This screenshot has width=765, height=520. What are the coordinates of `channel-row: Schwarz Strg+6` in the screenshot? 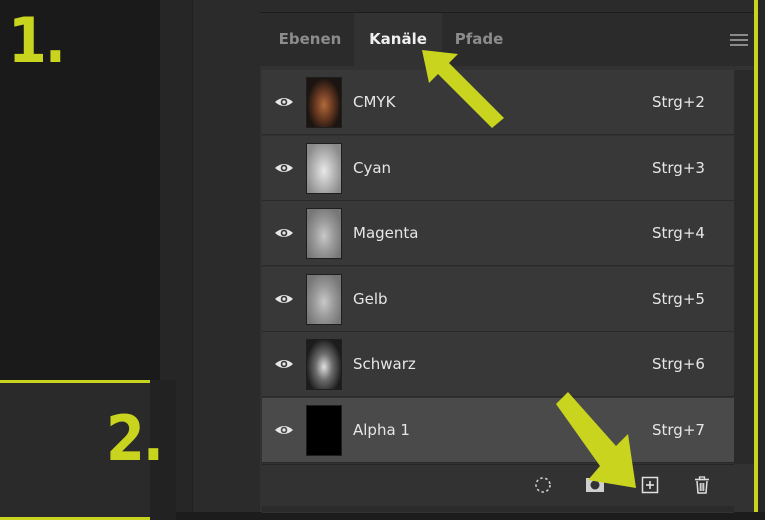 It's located at (498, 364).